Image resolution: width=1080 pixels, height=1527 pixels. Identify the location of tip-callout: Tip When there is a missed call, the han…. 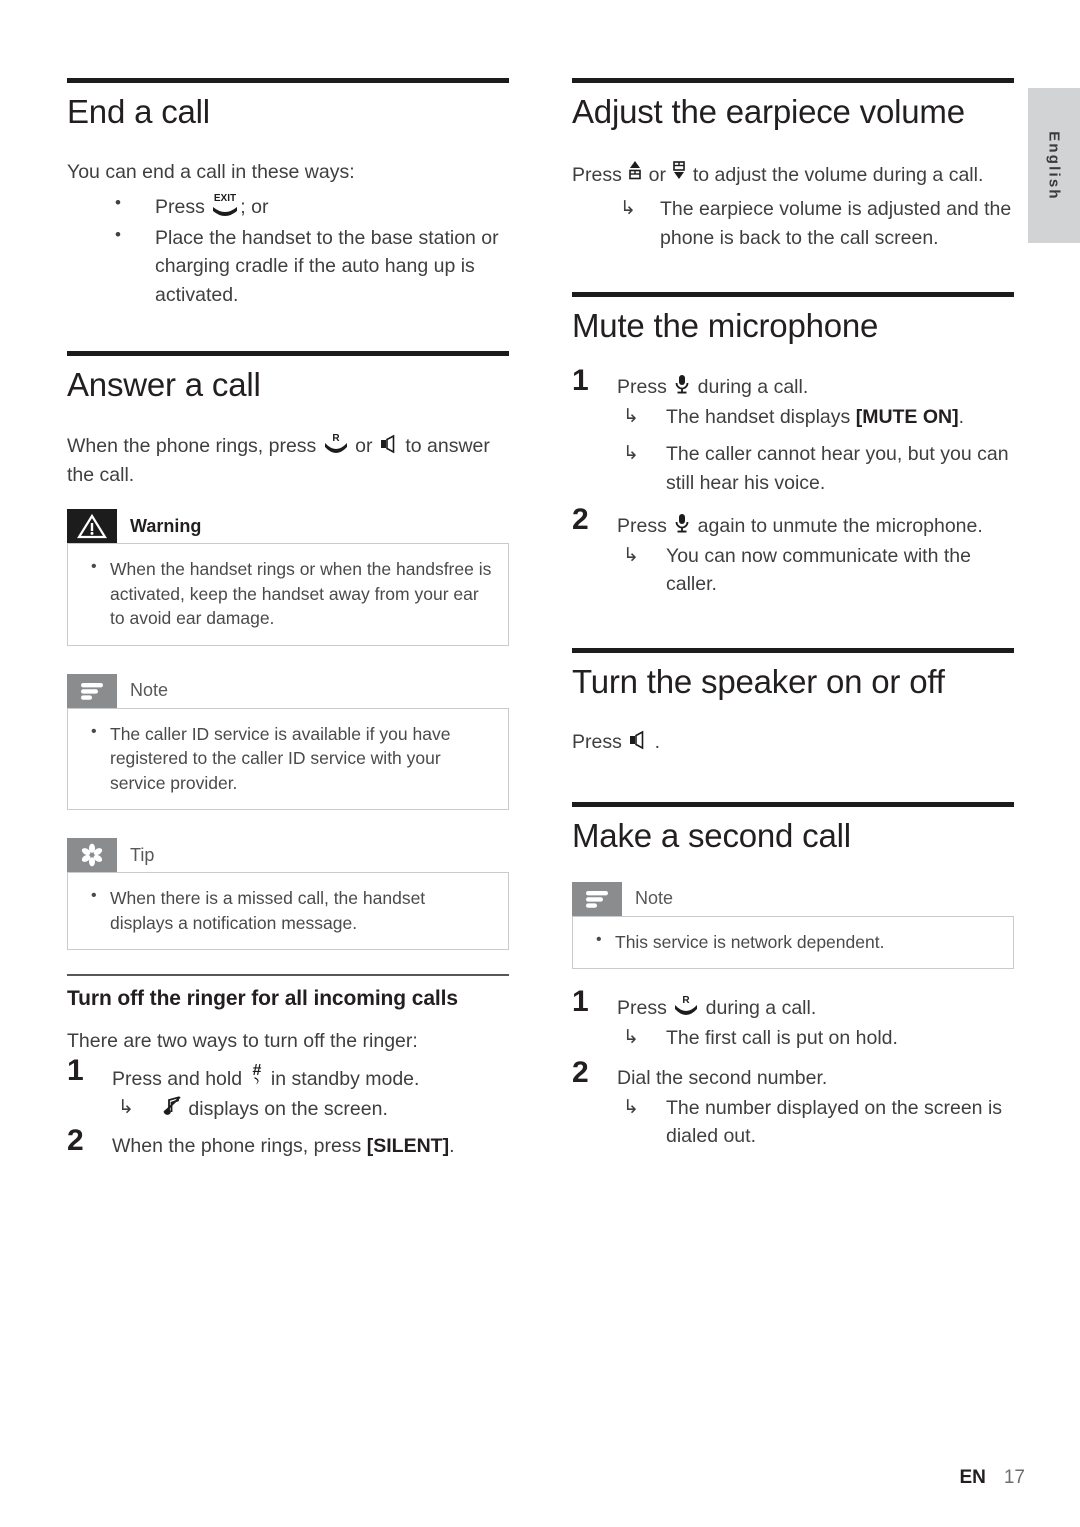
(288, 894).